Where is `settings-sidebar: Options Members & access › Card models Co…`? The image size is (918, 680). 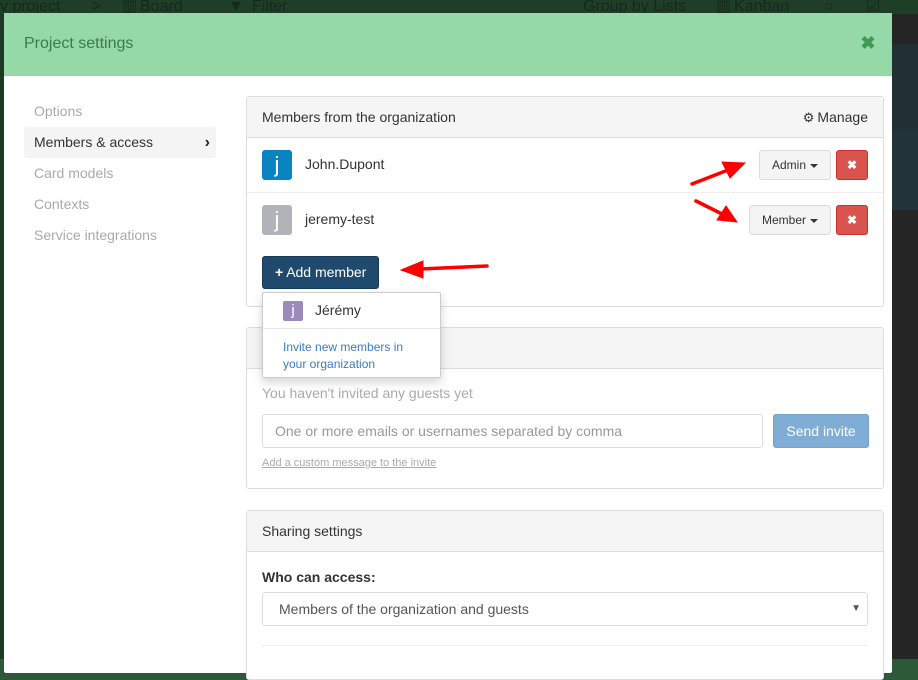 settings-sidebar: Options Members & access › Card models Co… is located at coordinates (120, 173).